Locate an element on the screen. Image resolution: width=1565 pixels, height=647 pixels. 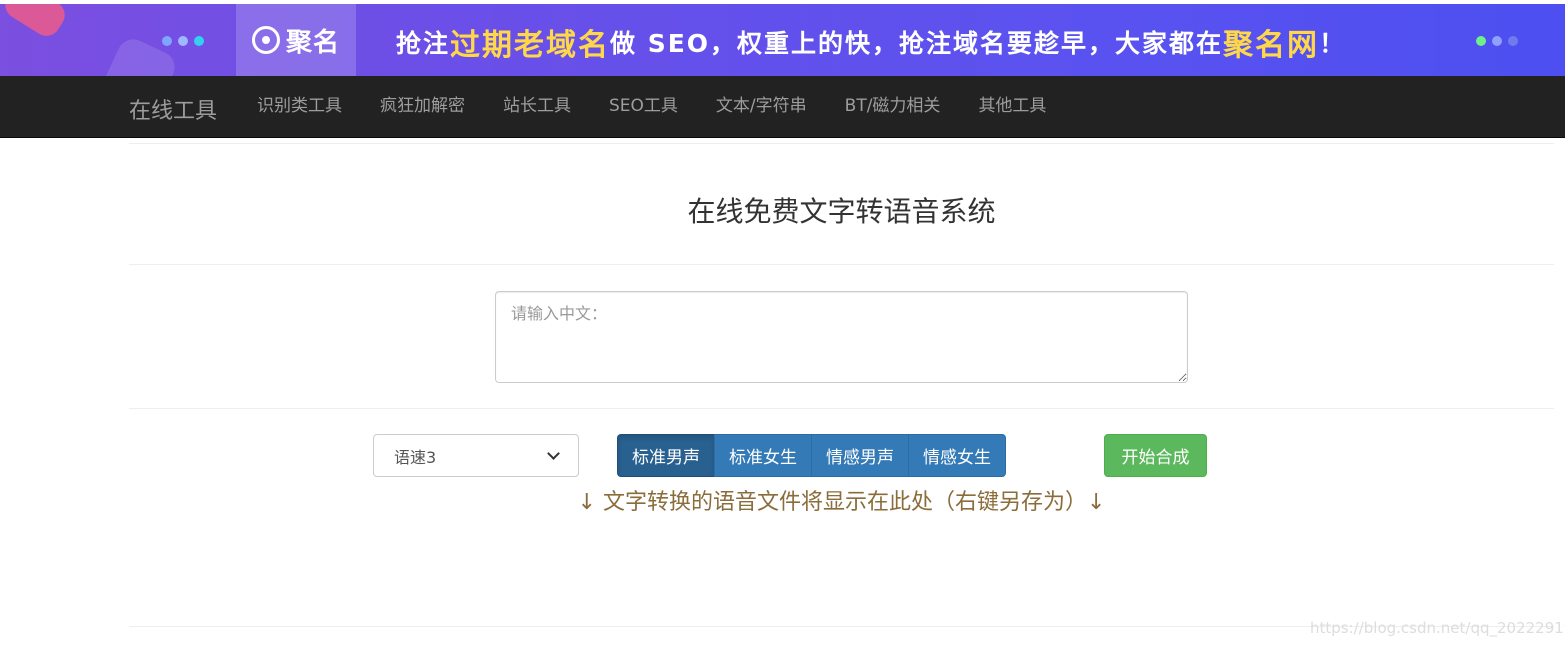
voice-button-group: 标准男声 标准女生 情感男声 情感女生 is located at coordinates (811, 455).